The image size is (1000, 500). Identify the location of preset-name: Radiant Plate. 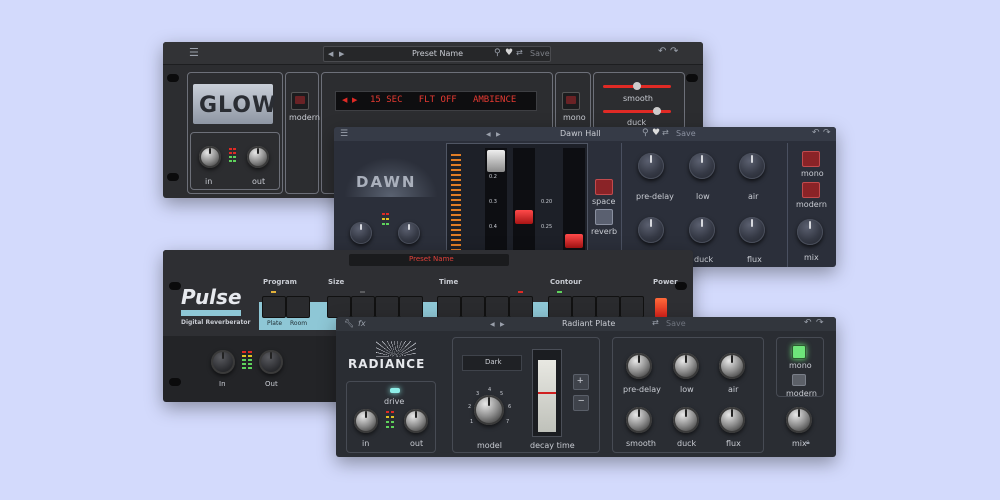
(588, 323).